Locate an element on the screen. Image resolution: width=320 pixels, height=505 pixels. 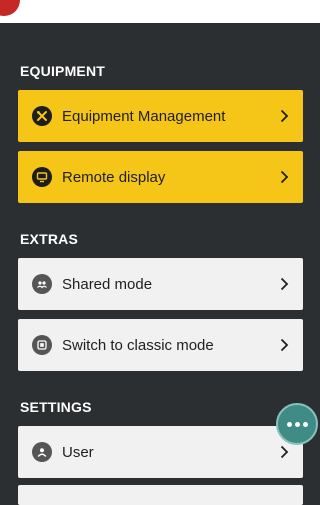
equipment-management-button: Equipment Management is located at coordinates (160, 116).